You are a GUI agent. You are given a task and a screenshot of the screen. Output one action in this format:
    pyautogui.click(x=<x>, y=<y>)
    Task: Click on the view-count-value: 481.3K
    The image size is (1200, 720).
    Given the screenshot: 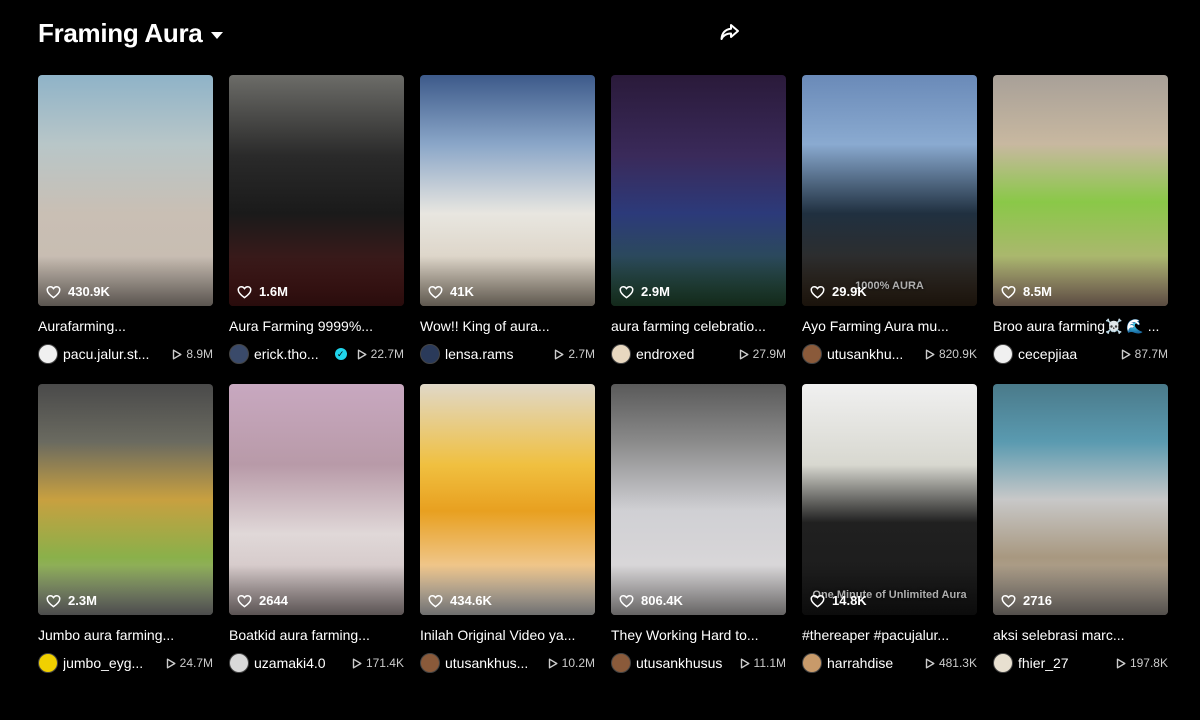 What is the action you would take?
    pyautogui.click(x=957, y=663)
    